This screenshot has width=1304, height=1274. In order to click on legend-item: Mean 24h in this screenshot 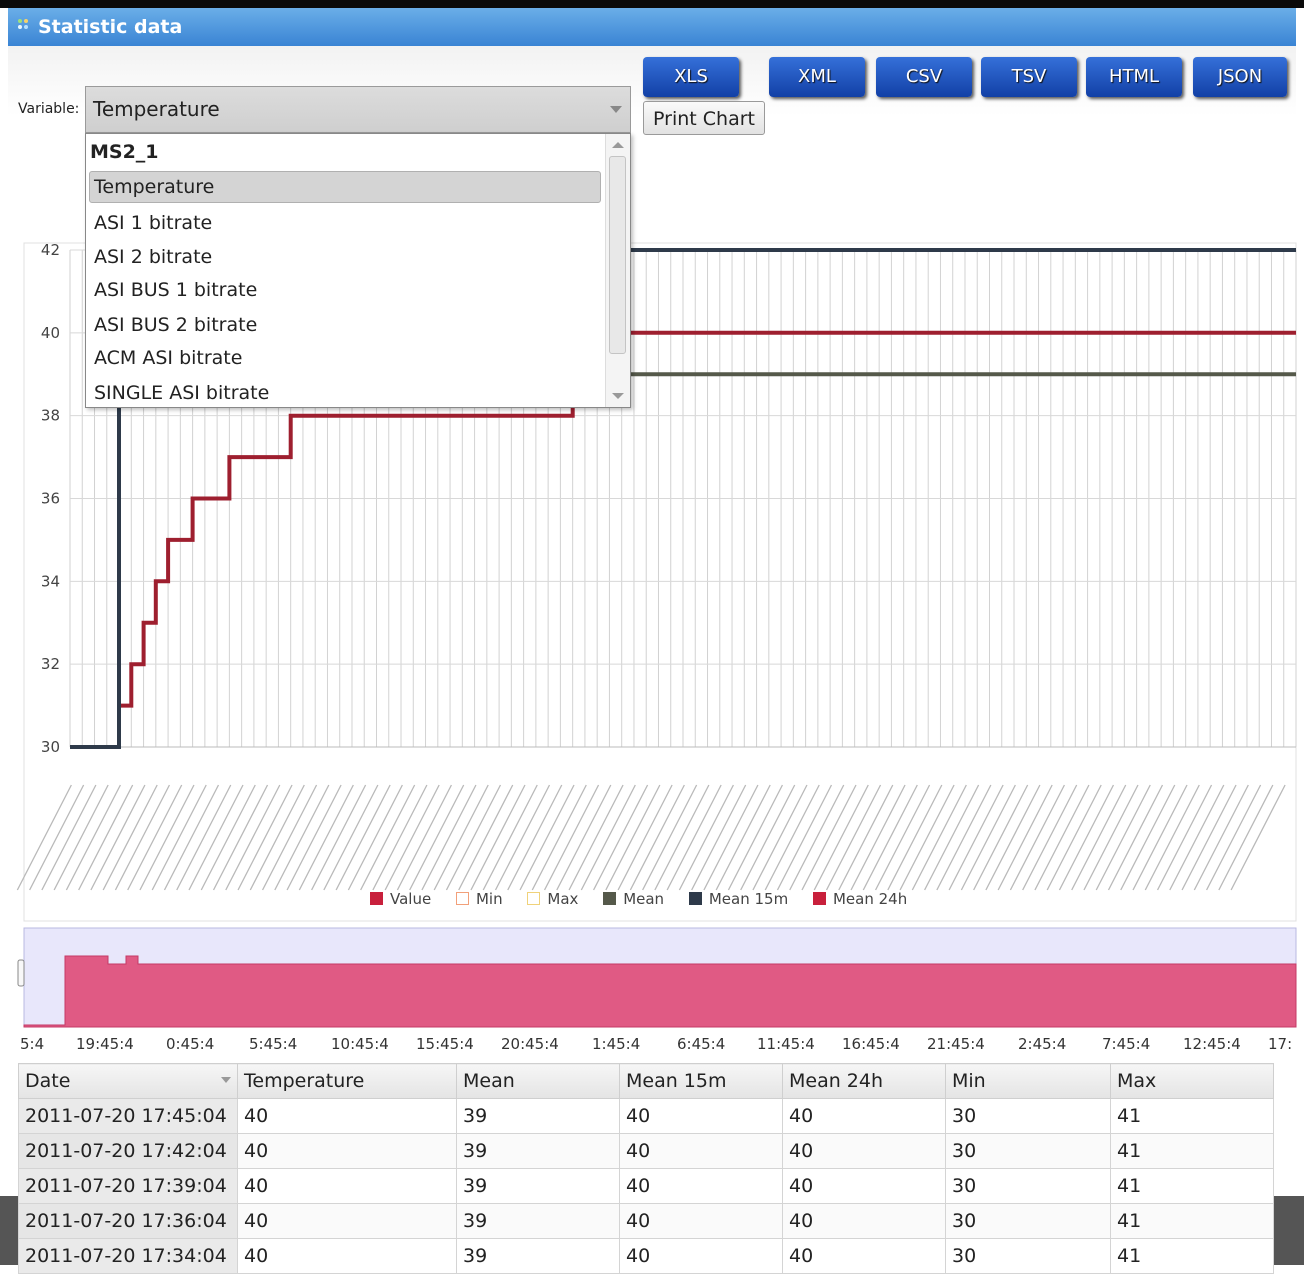, I will do `click(860, 899)`.